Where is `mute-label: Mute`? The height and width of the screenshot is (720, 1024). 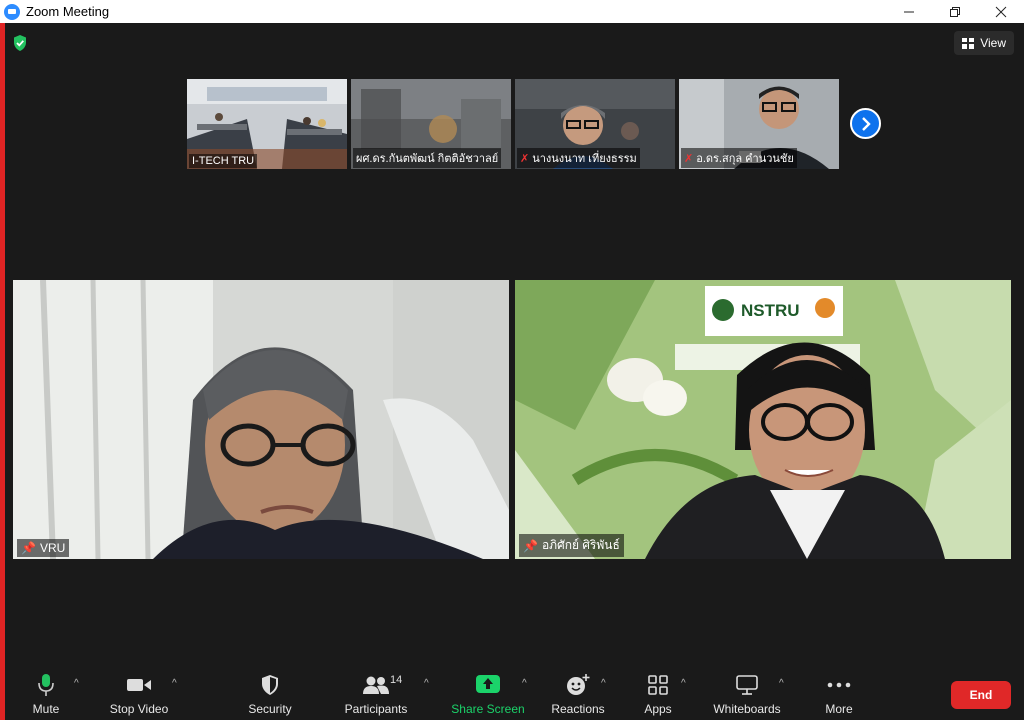 mute-label: Mute is located at coordinates (46, 709).